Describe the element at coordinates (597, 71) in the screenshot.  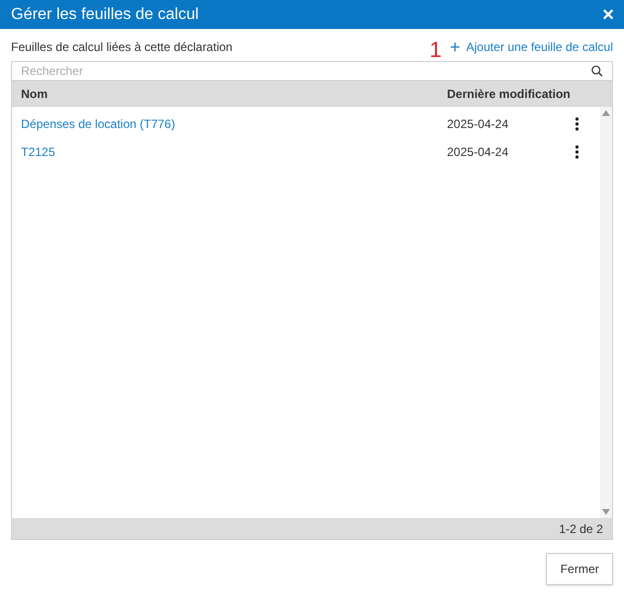
I see `search-icon` at that location.